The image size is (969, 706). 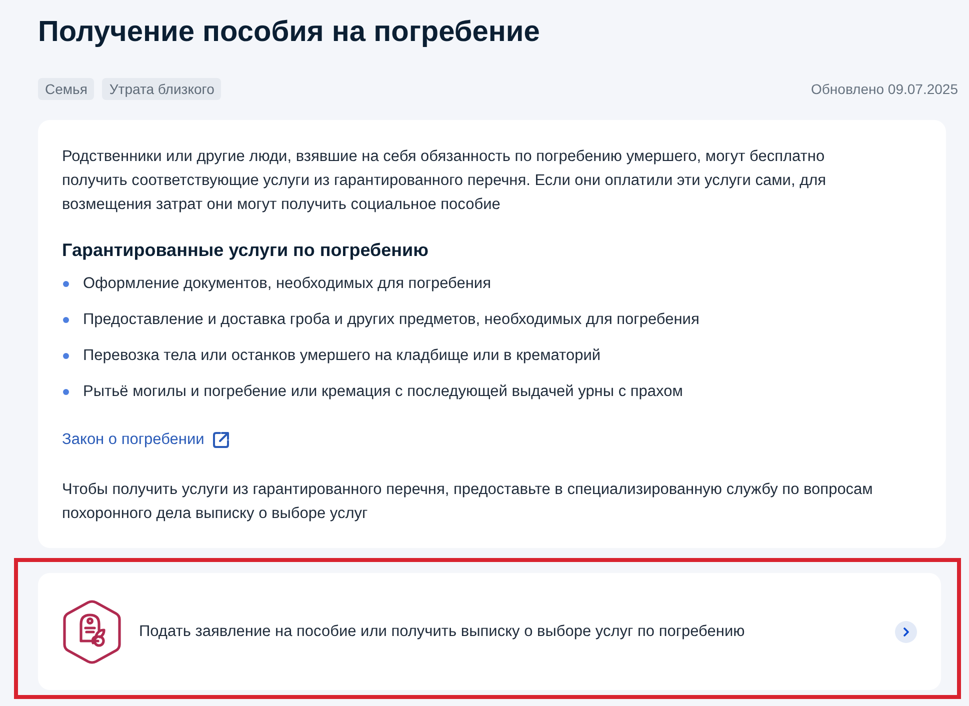 What do you see at coordinates (391, 320) in the screenshot?
I see `service-item: Предоставление и доставка гроба и других предметов, необходимых для погребения` at bounding box center [391, 320].